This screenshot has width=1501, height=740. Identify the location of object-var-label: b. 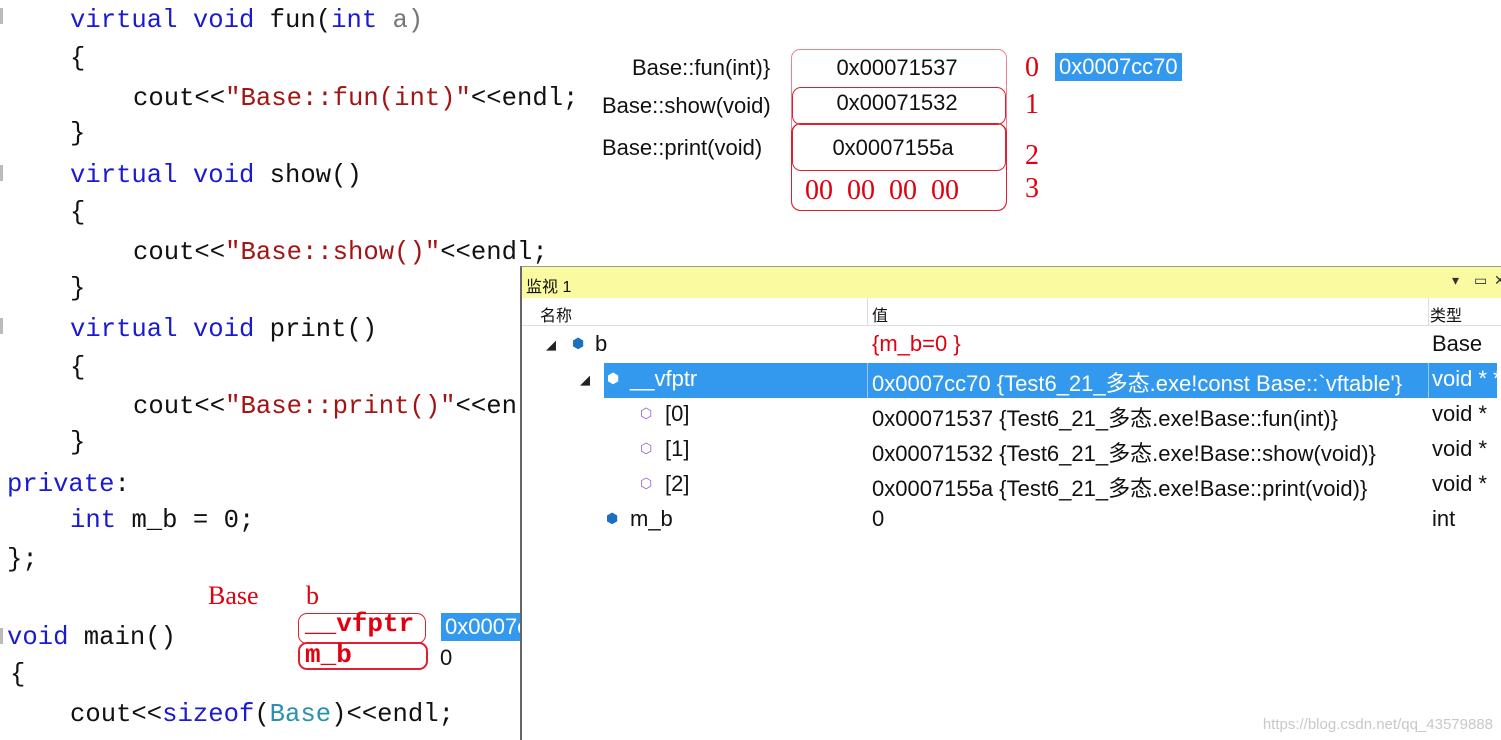
(312, 595).